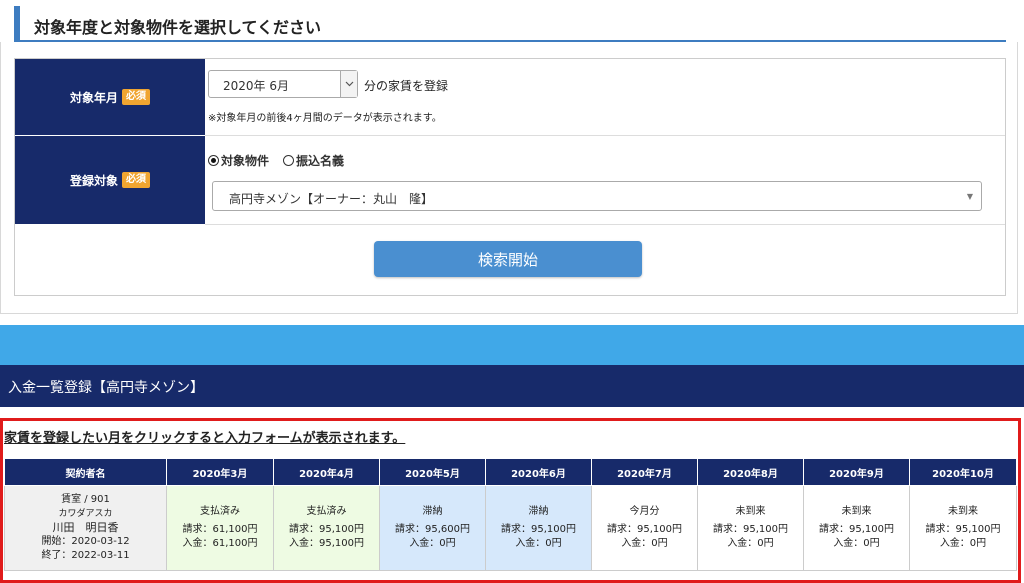  I want to click on list-header: 入金一覧登録【高円寺メゾン】, so click(512, 386).